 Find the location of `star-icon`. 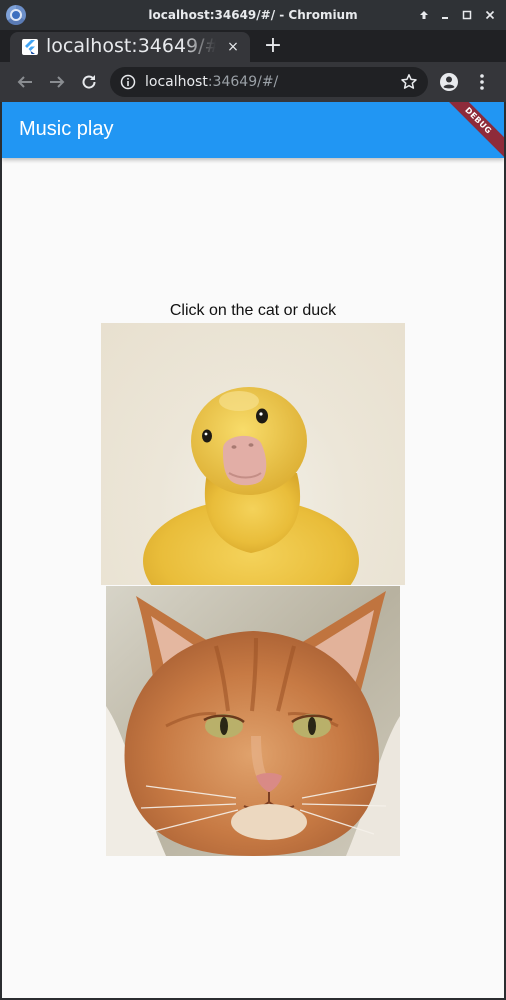

star-icon is located at coordinates (409, 82).